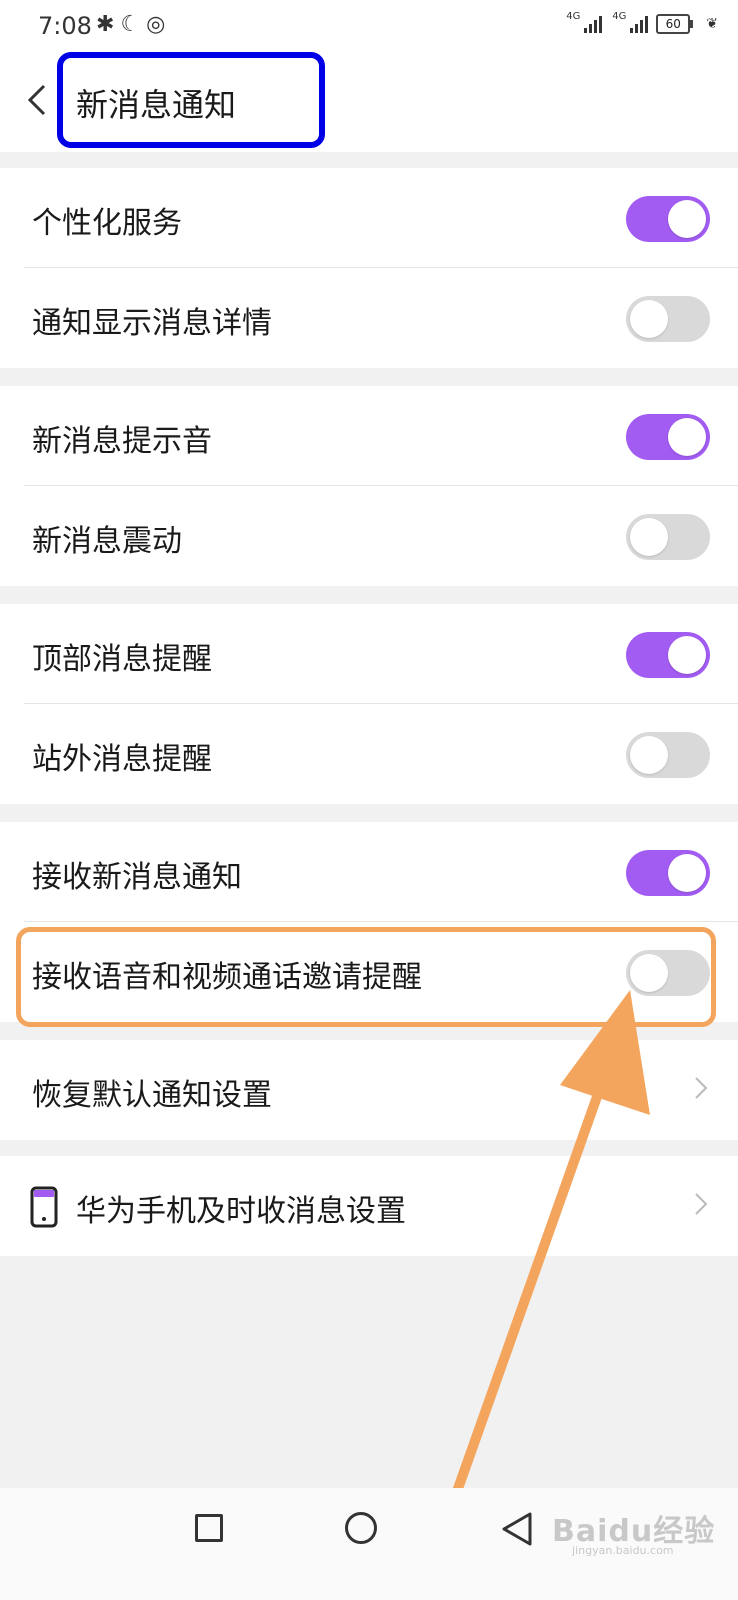 The image size is (738, 1600). I want to click on receive-notifications-toggle, so click(668, 873).